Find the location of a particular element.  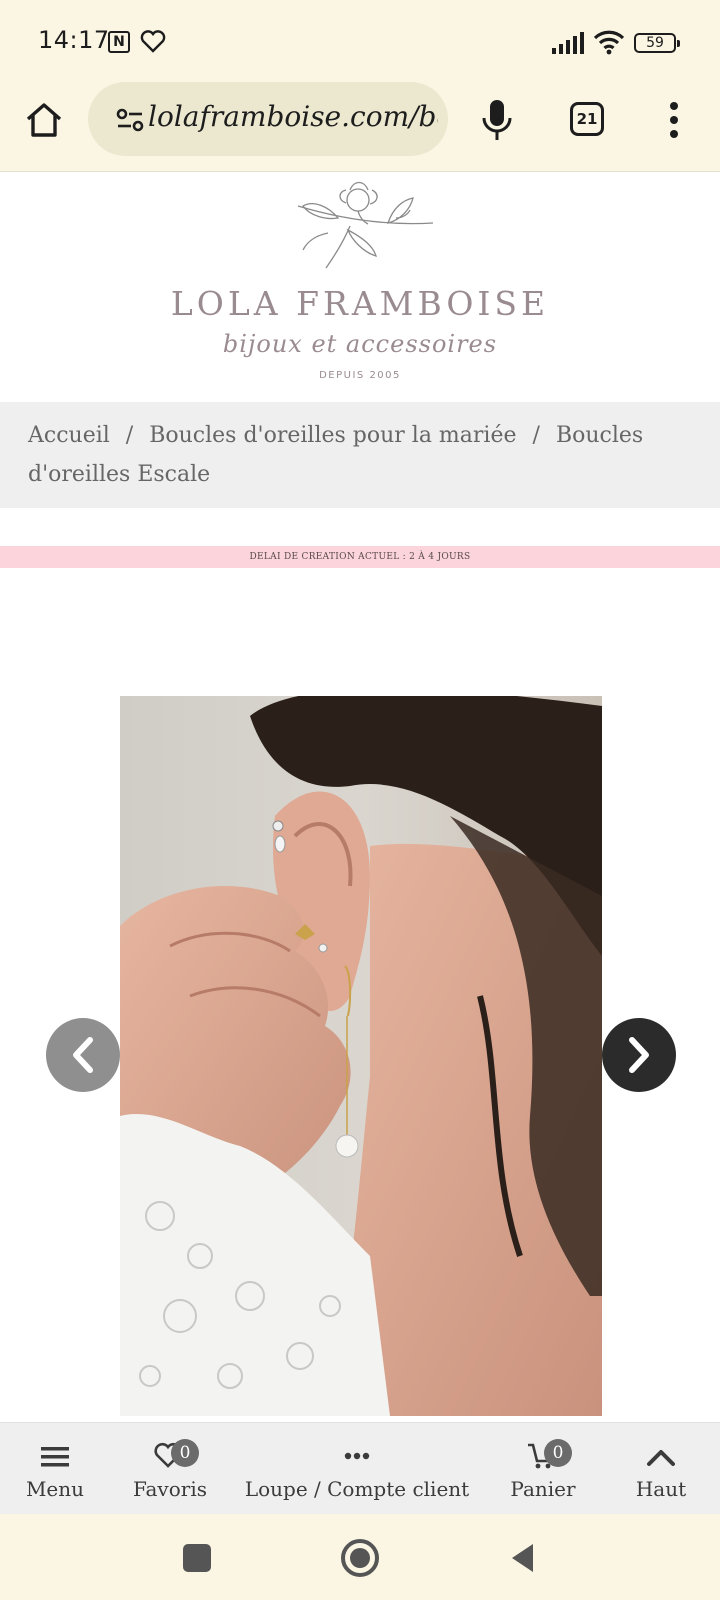

system-home-icon is located at coordinates (360, 1558).